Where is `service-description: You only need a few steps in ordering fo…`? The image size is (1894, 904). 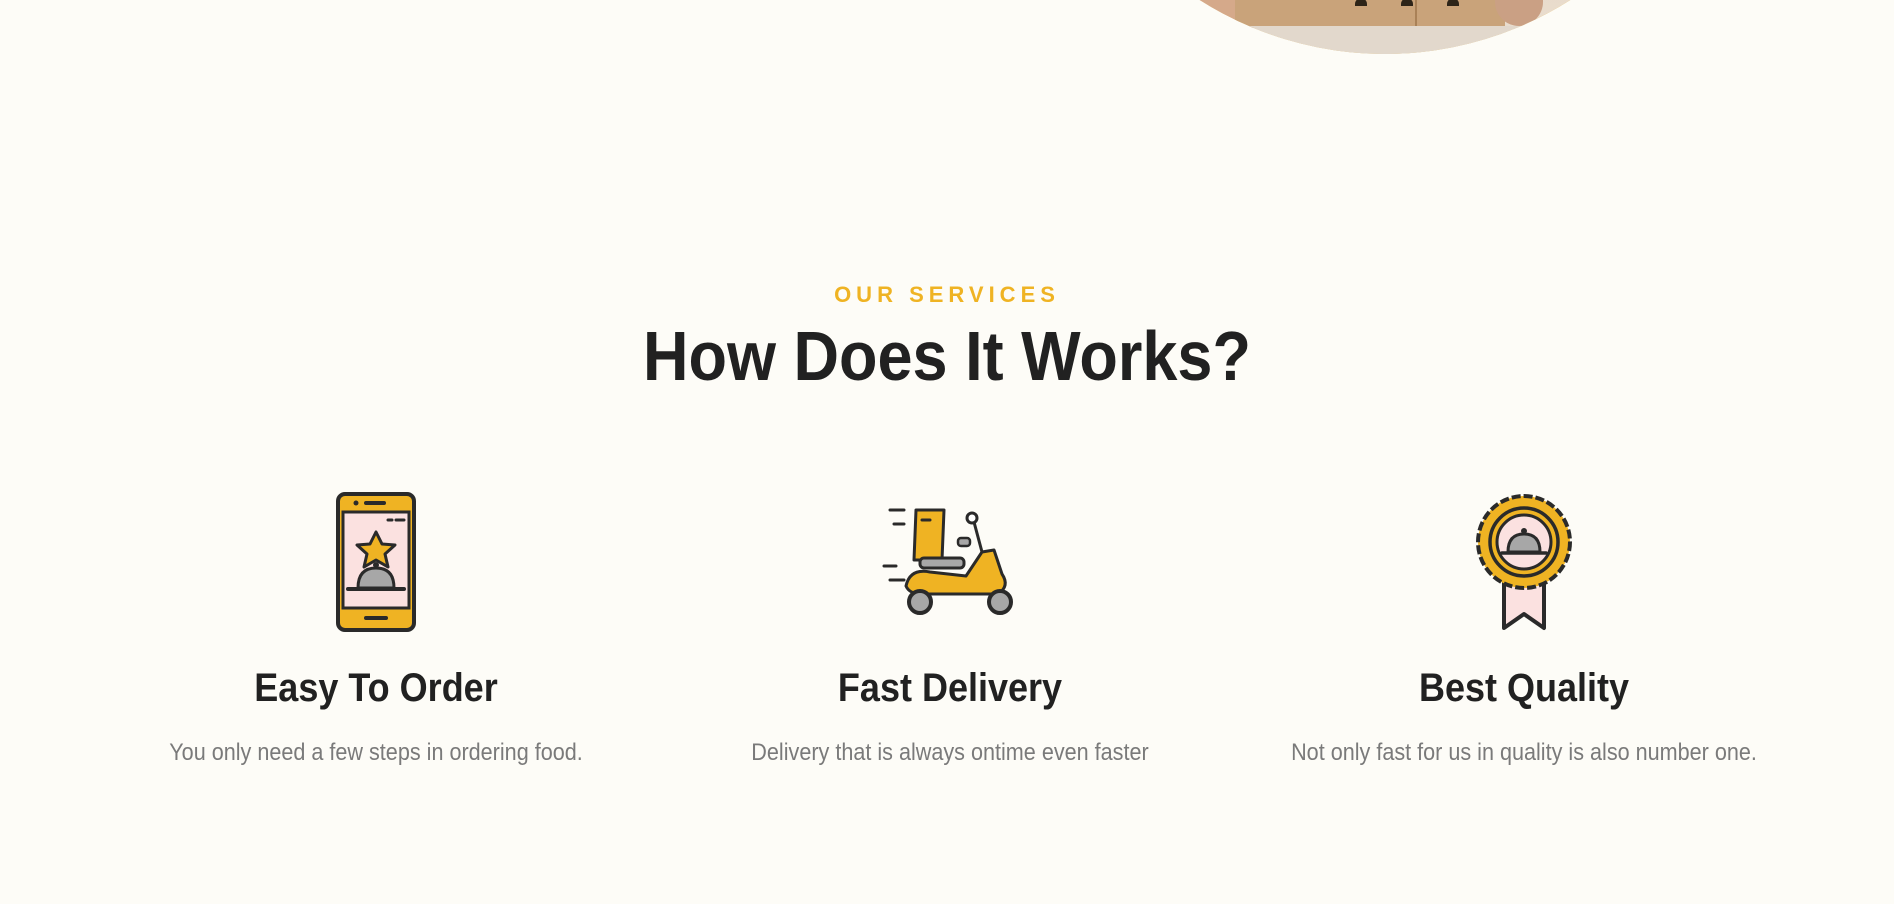 service-description: You only need a few steps in ordering fo… is located at coordinates (376, 752).